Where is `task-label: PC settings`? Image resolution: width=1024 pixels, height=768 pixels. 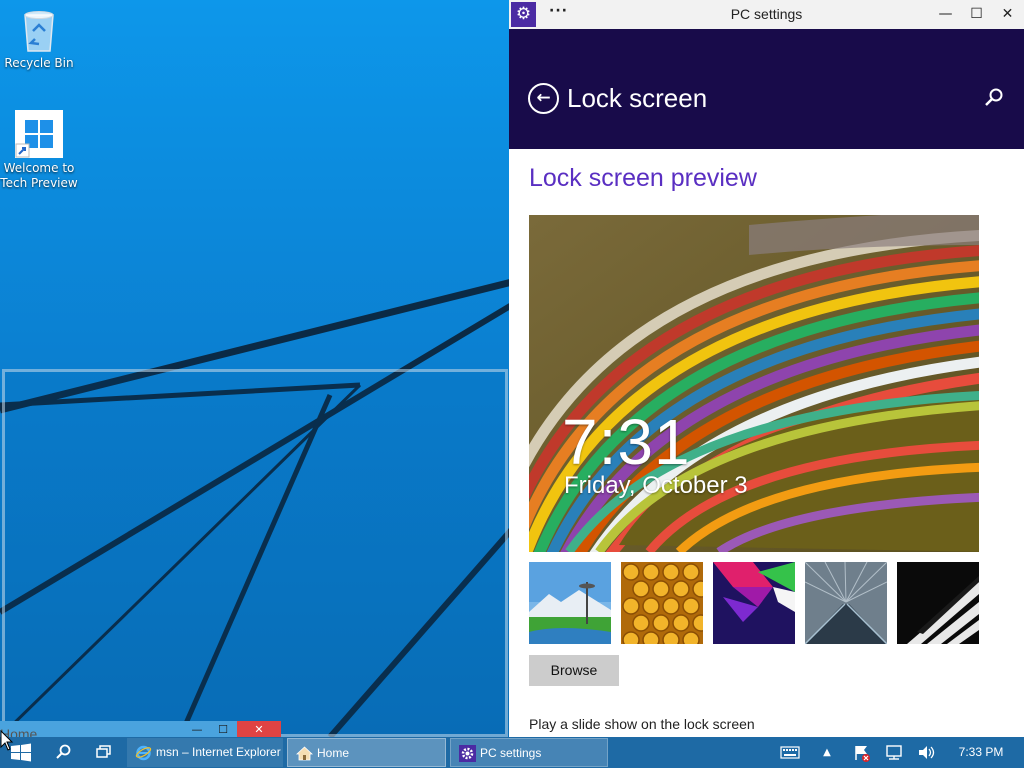
task-label: PC settings is located at coordinates (511, 753).